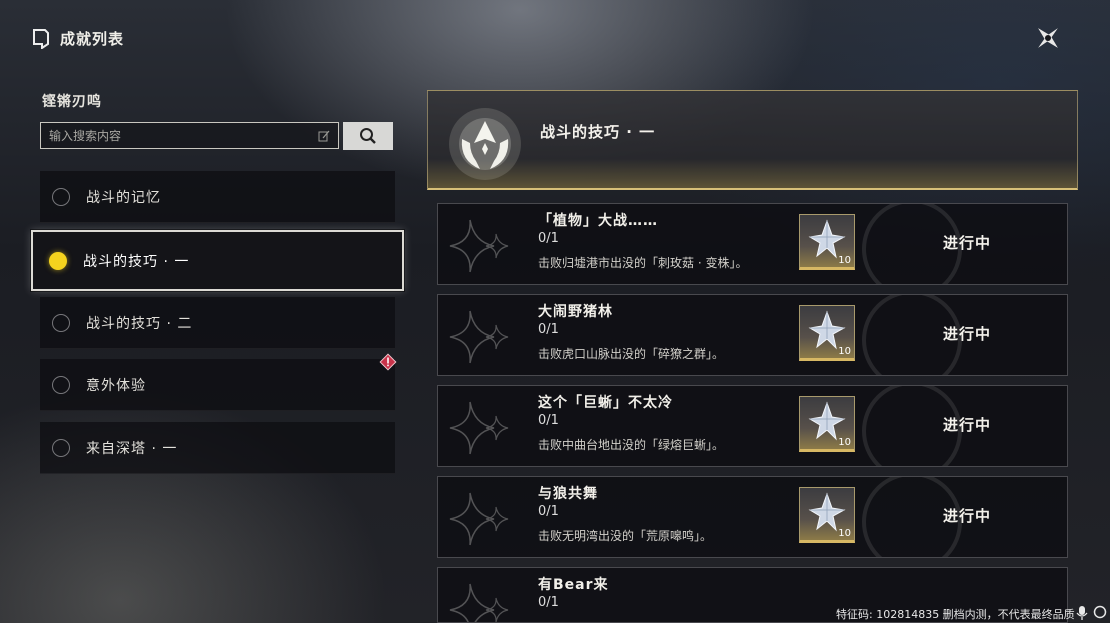  What do you see at coordinates (324, 135) in the screenshot?
I see `edit-icon` at bounding box center [324, 135].